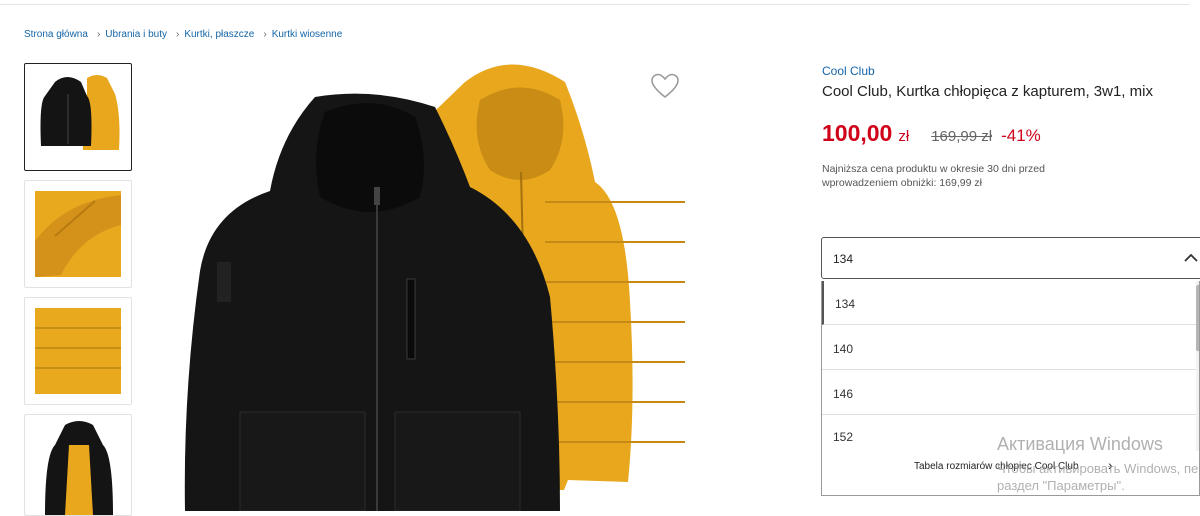 This screenshot has height=516, width=1200. Describe the element at coordinates (78, 465) in the screenshot. I see `thumbnail-black-jacket-yellow-lining` at that location.